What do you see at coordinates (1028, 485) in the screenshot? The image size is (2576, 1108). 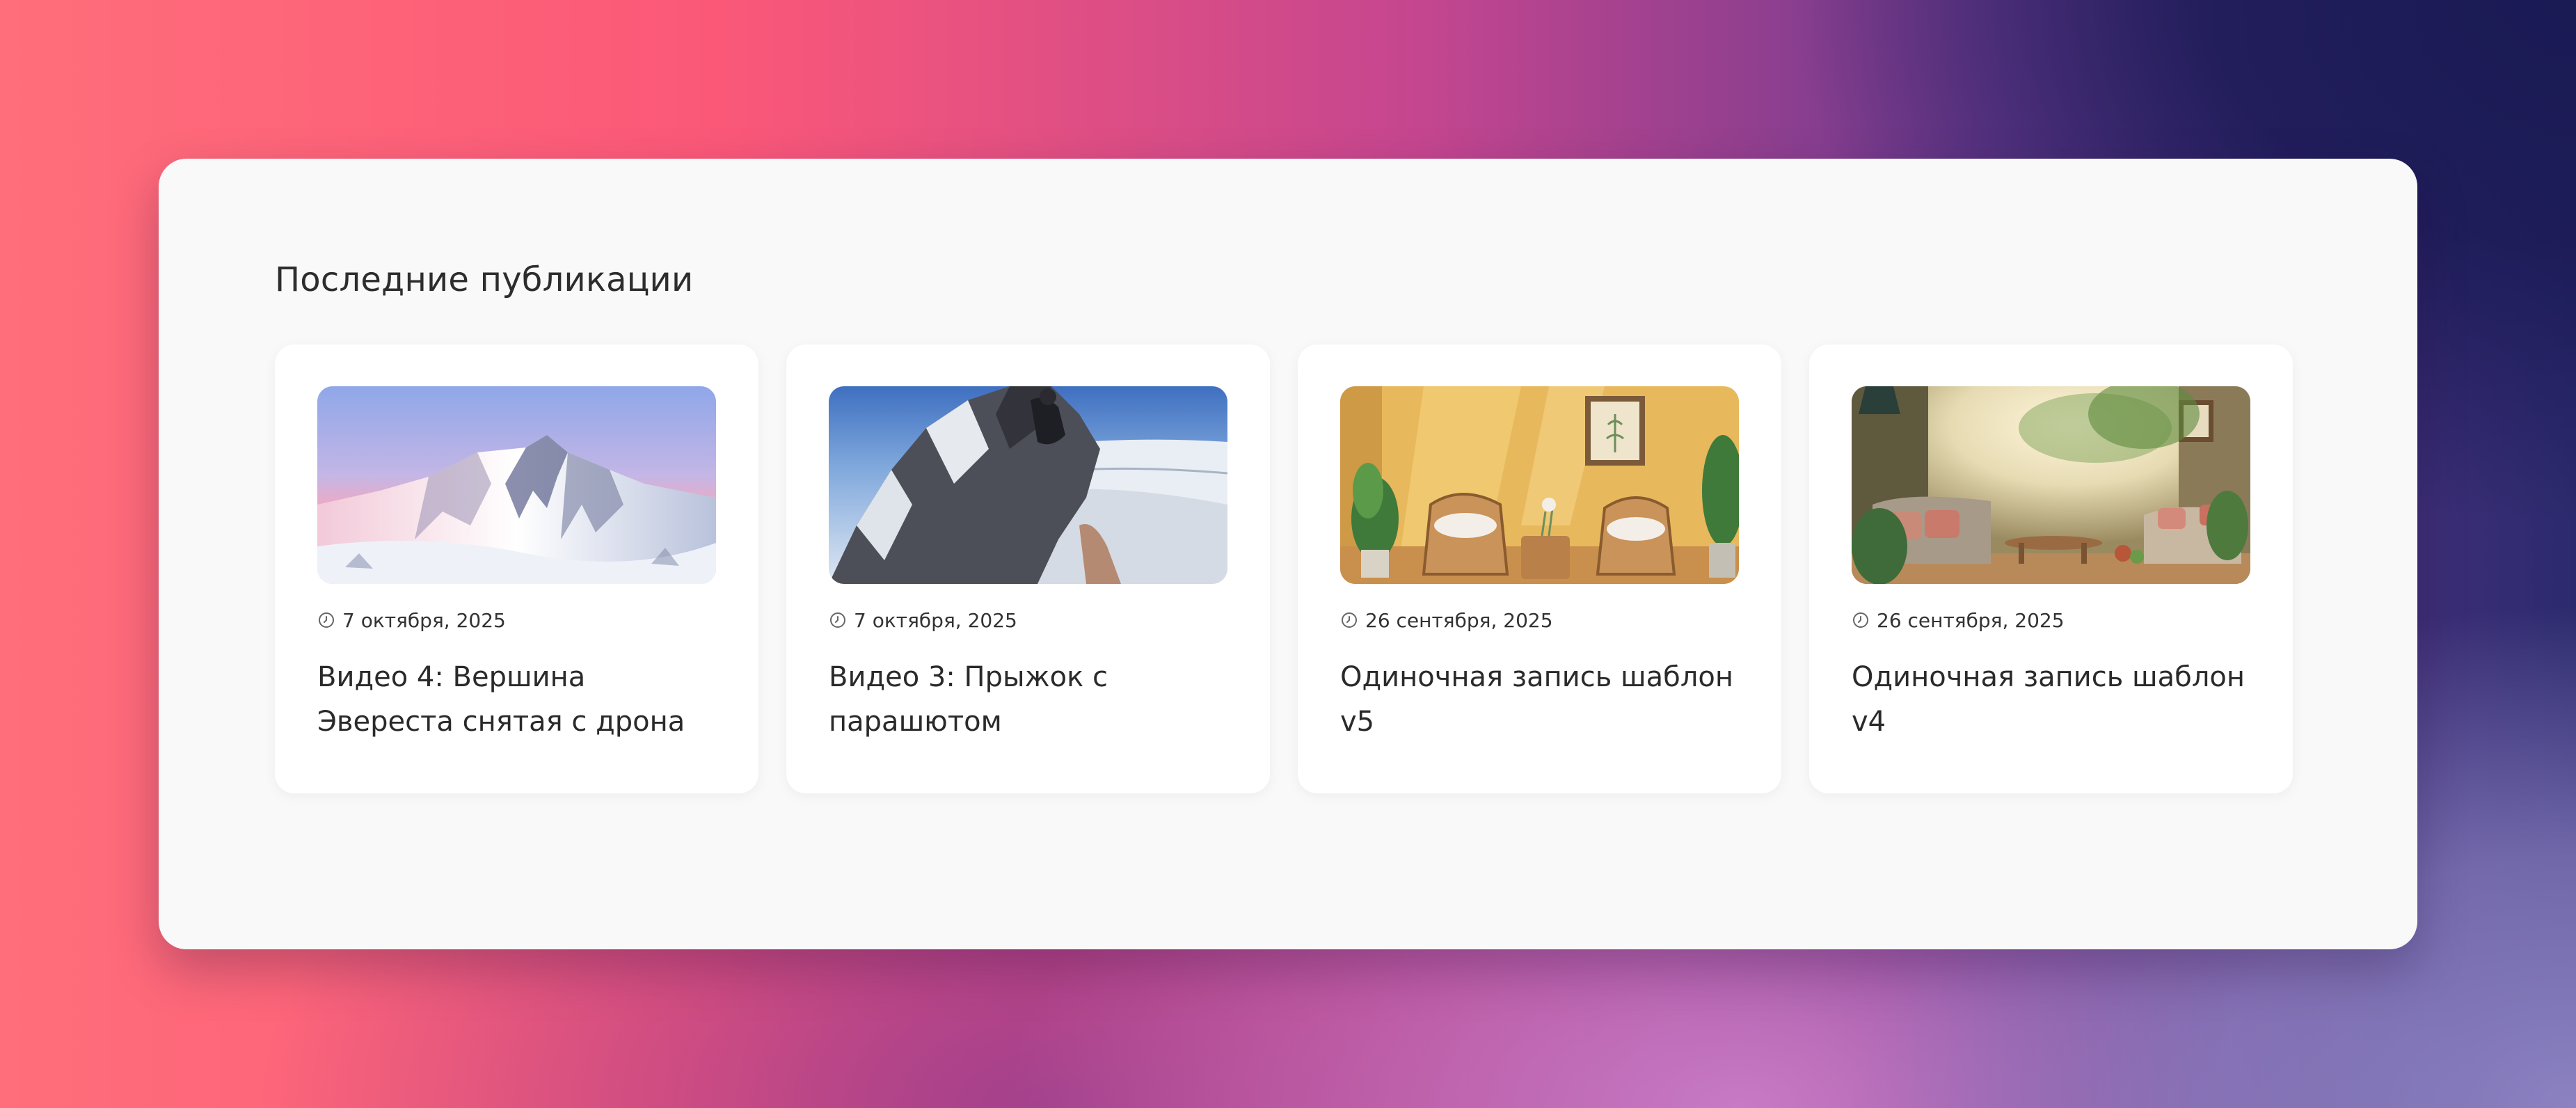 I see `climber-on-ridge-image` at bounding box center [1028, 485].